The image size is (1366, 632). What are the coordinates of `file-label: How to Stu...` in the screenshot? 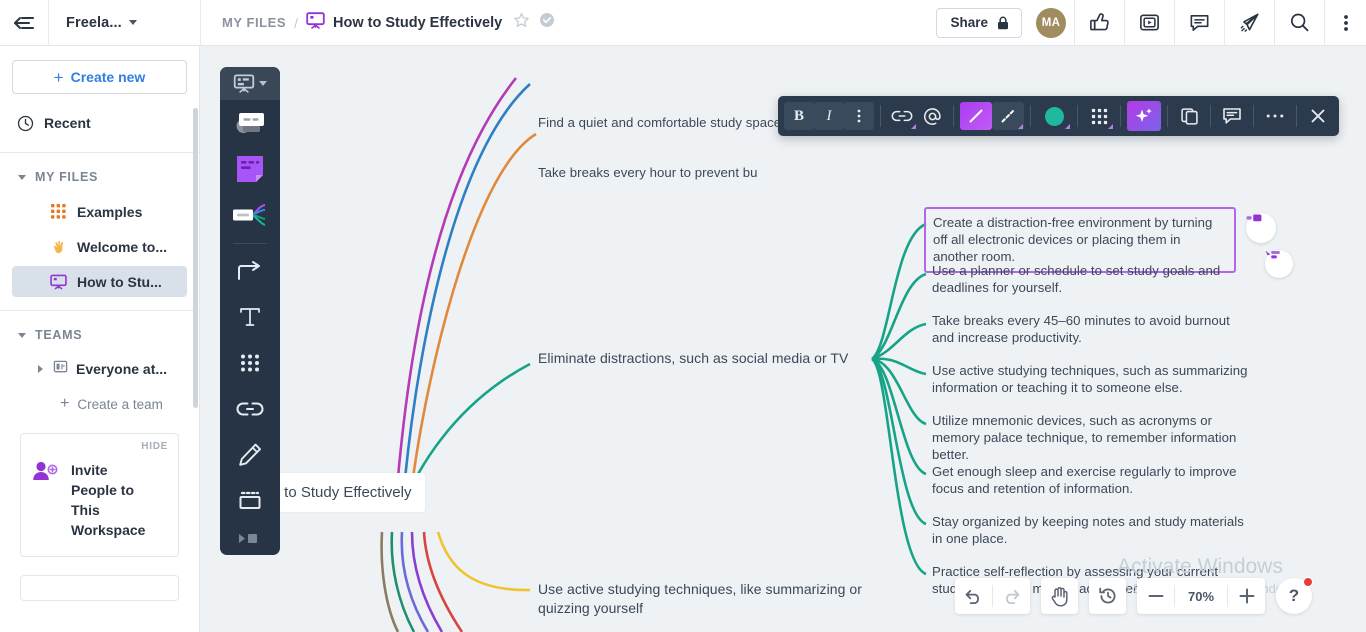 It's located at (119, 281).